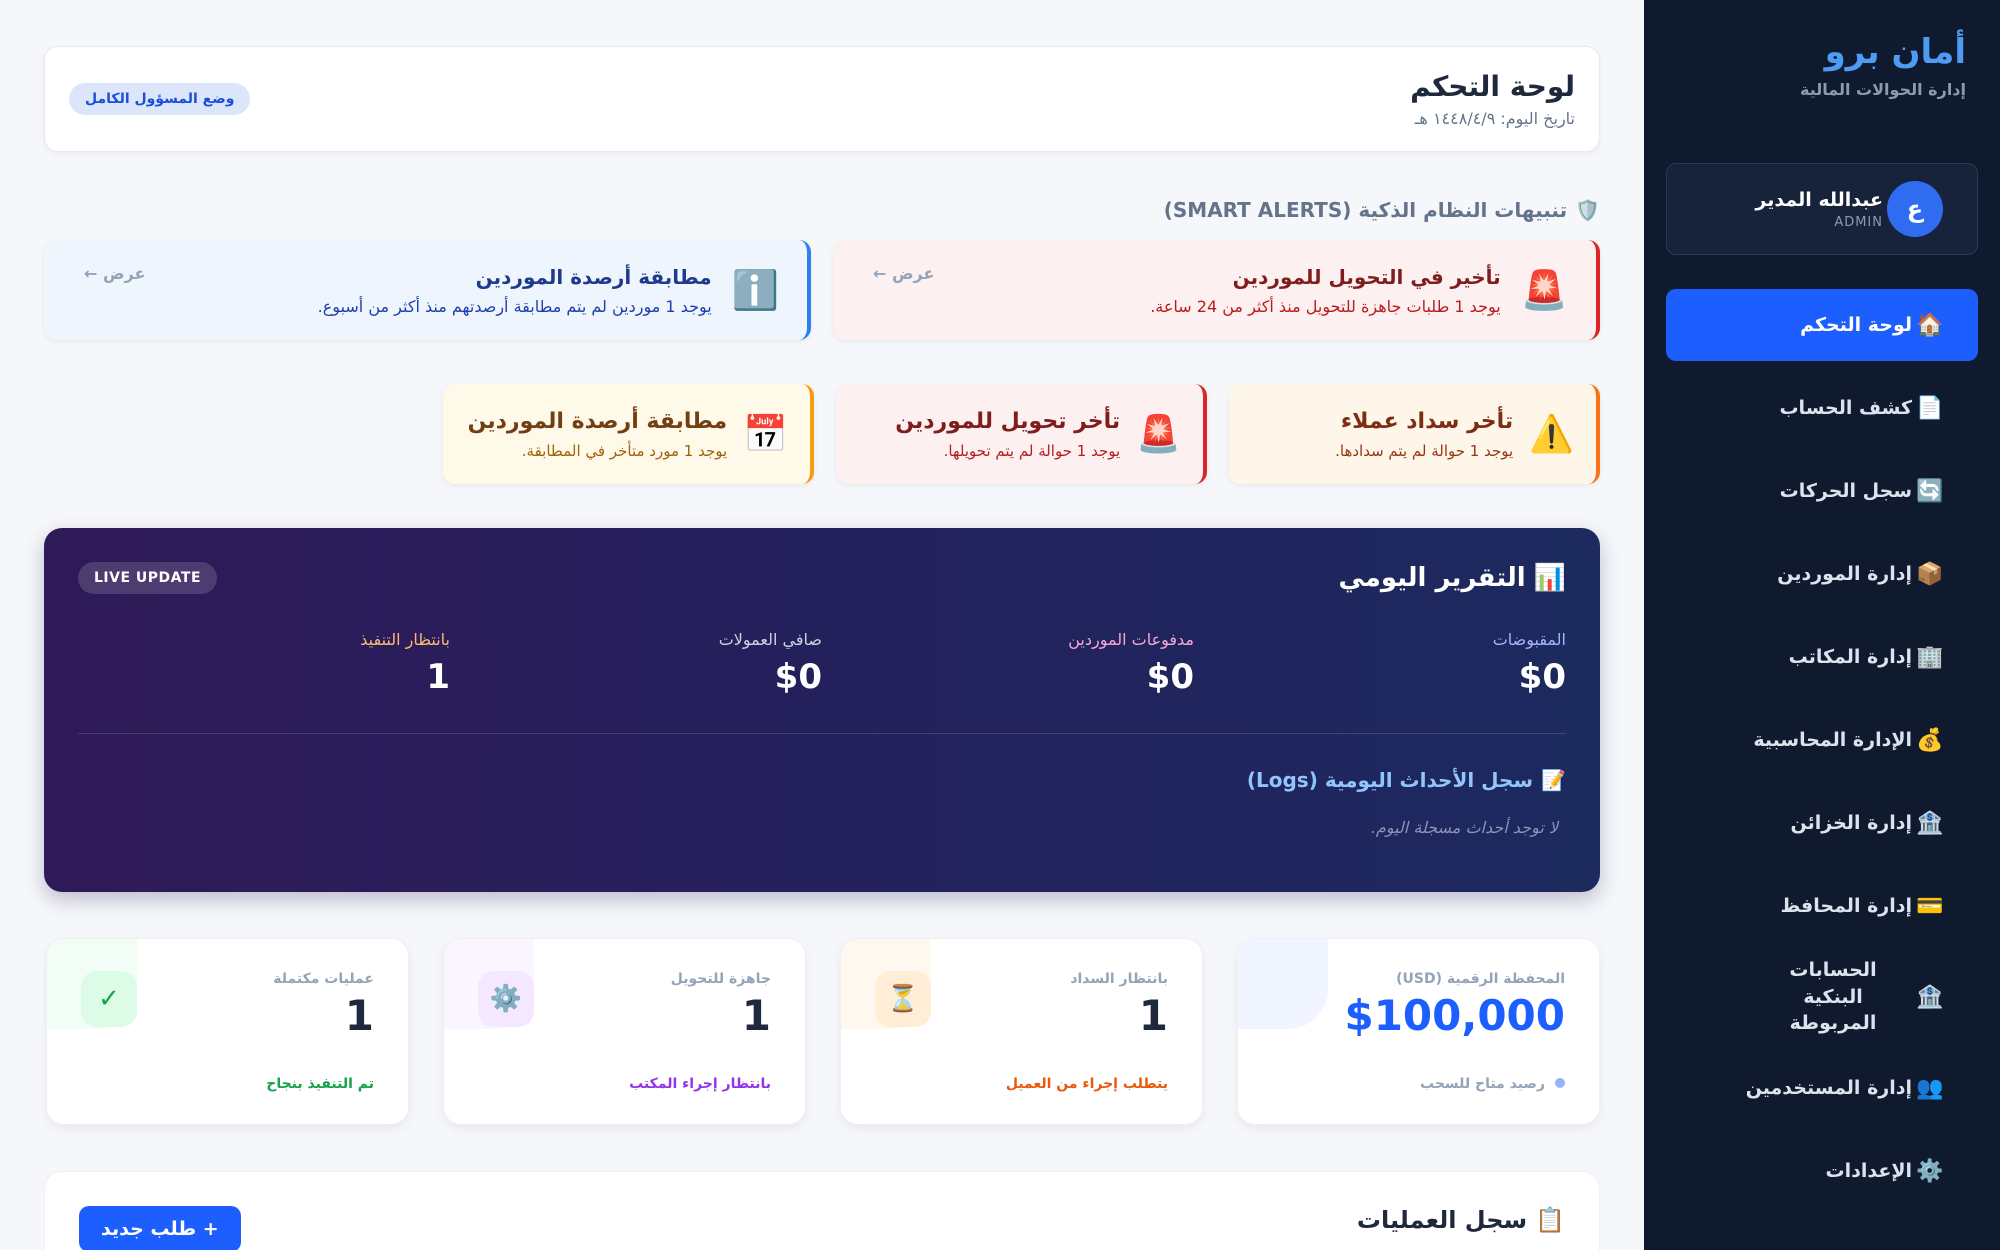 Image resolution: width=2000 pixels, height=1250 pixels. What do you see at coordinates (1366, 276) in the screenshot?
I see `alert-title: تأخير في التحويل للموردين` at bounding box center [1366, 276].